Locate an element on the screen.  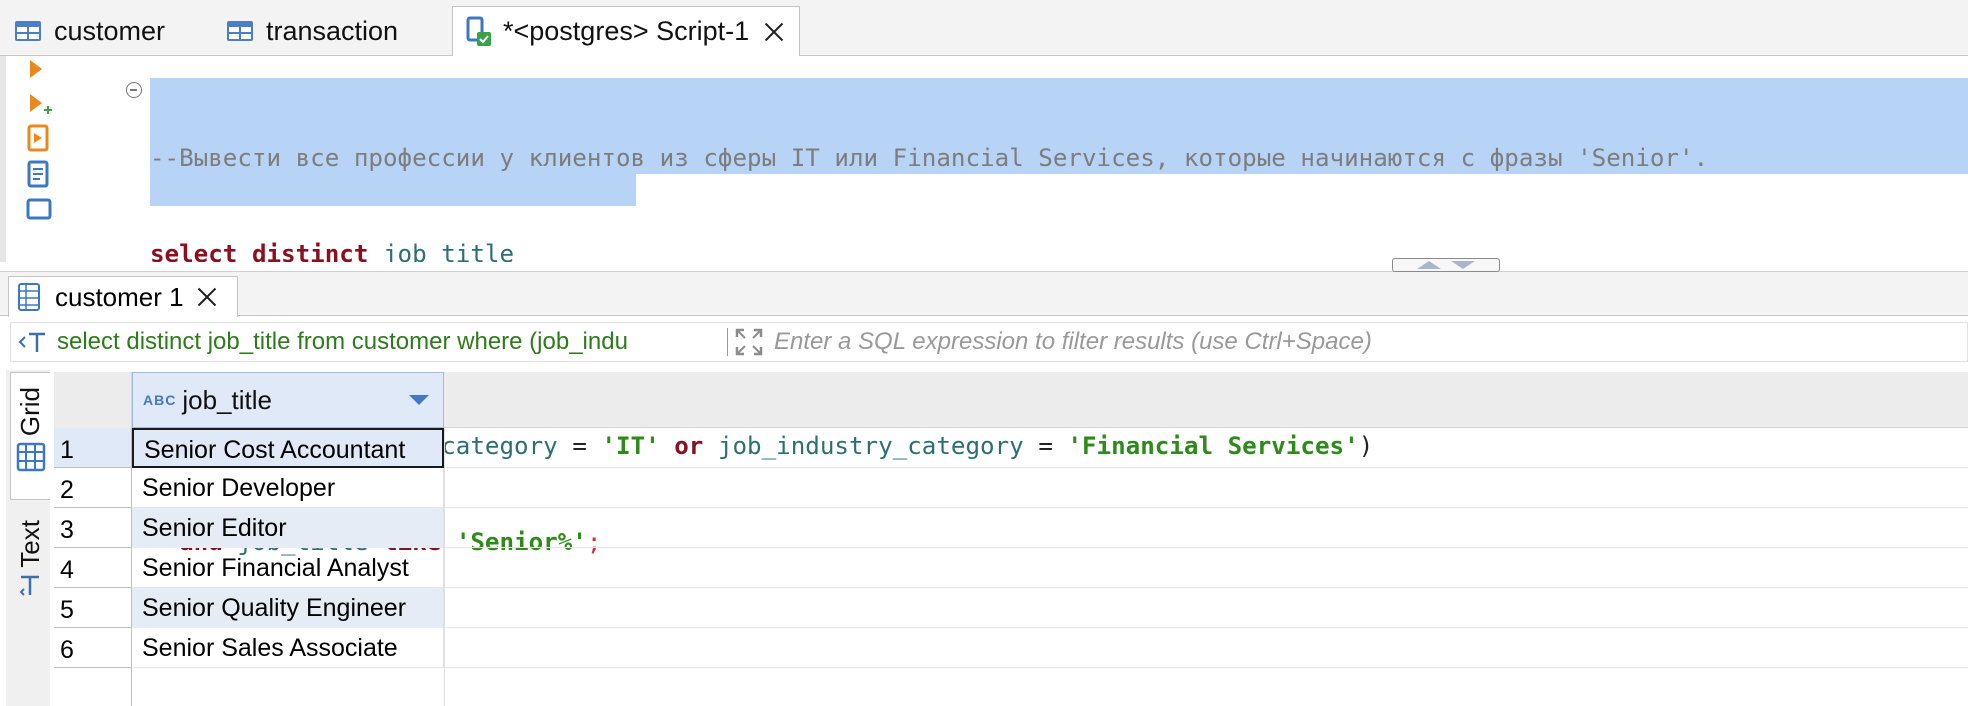
row-number: 1 is located at coordinates (93, 448).